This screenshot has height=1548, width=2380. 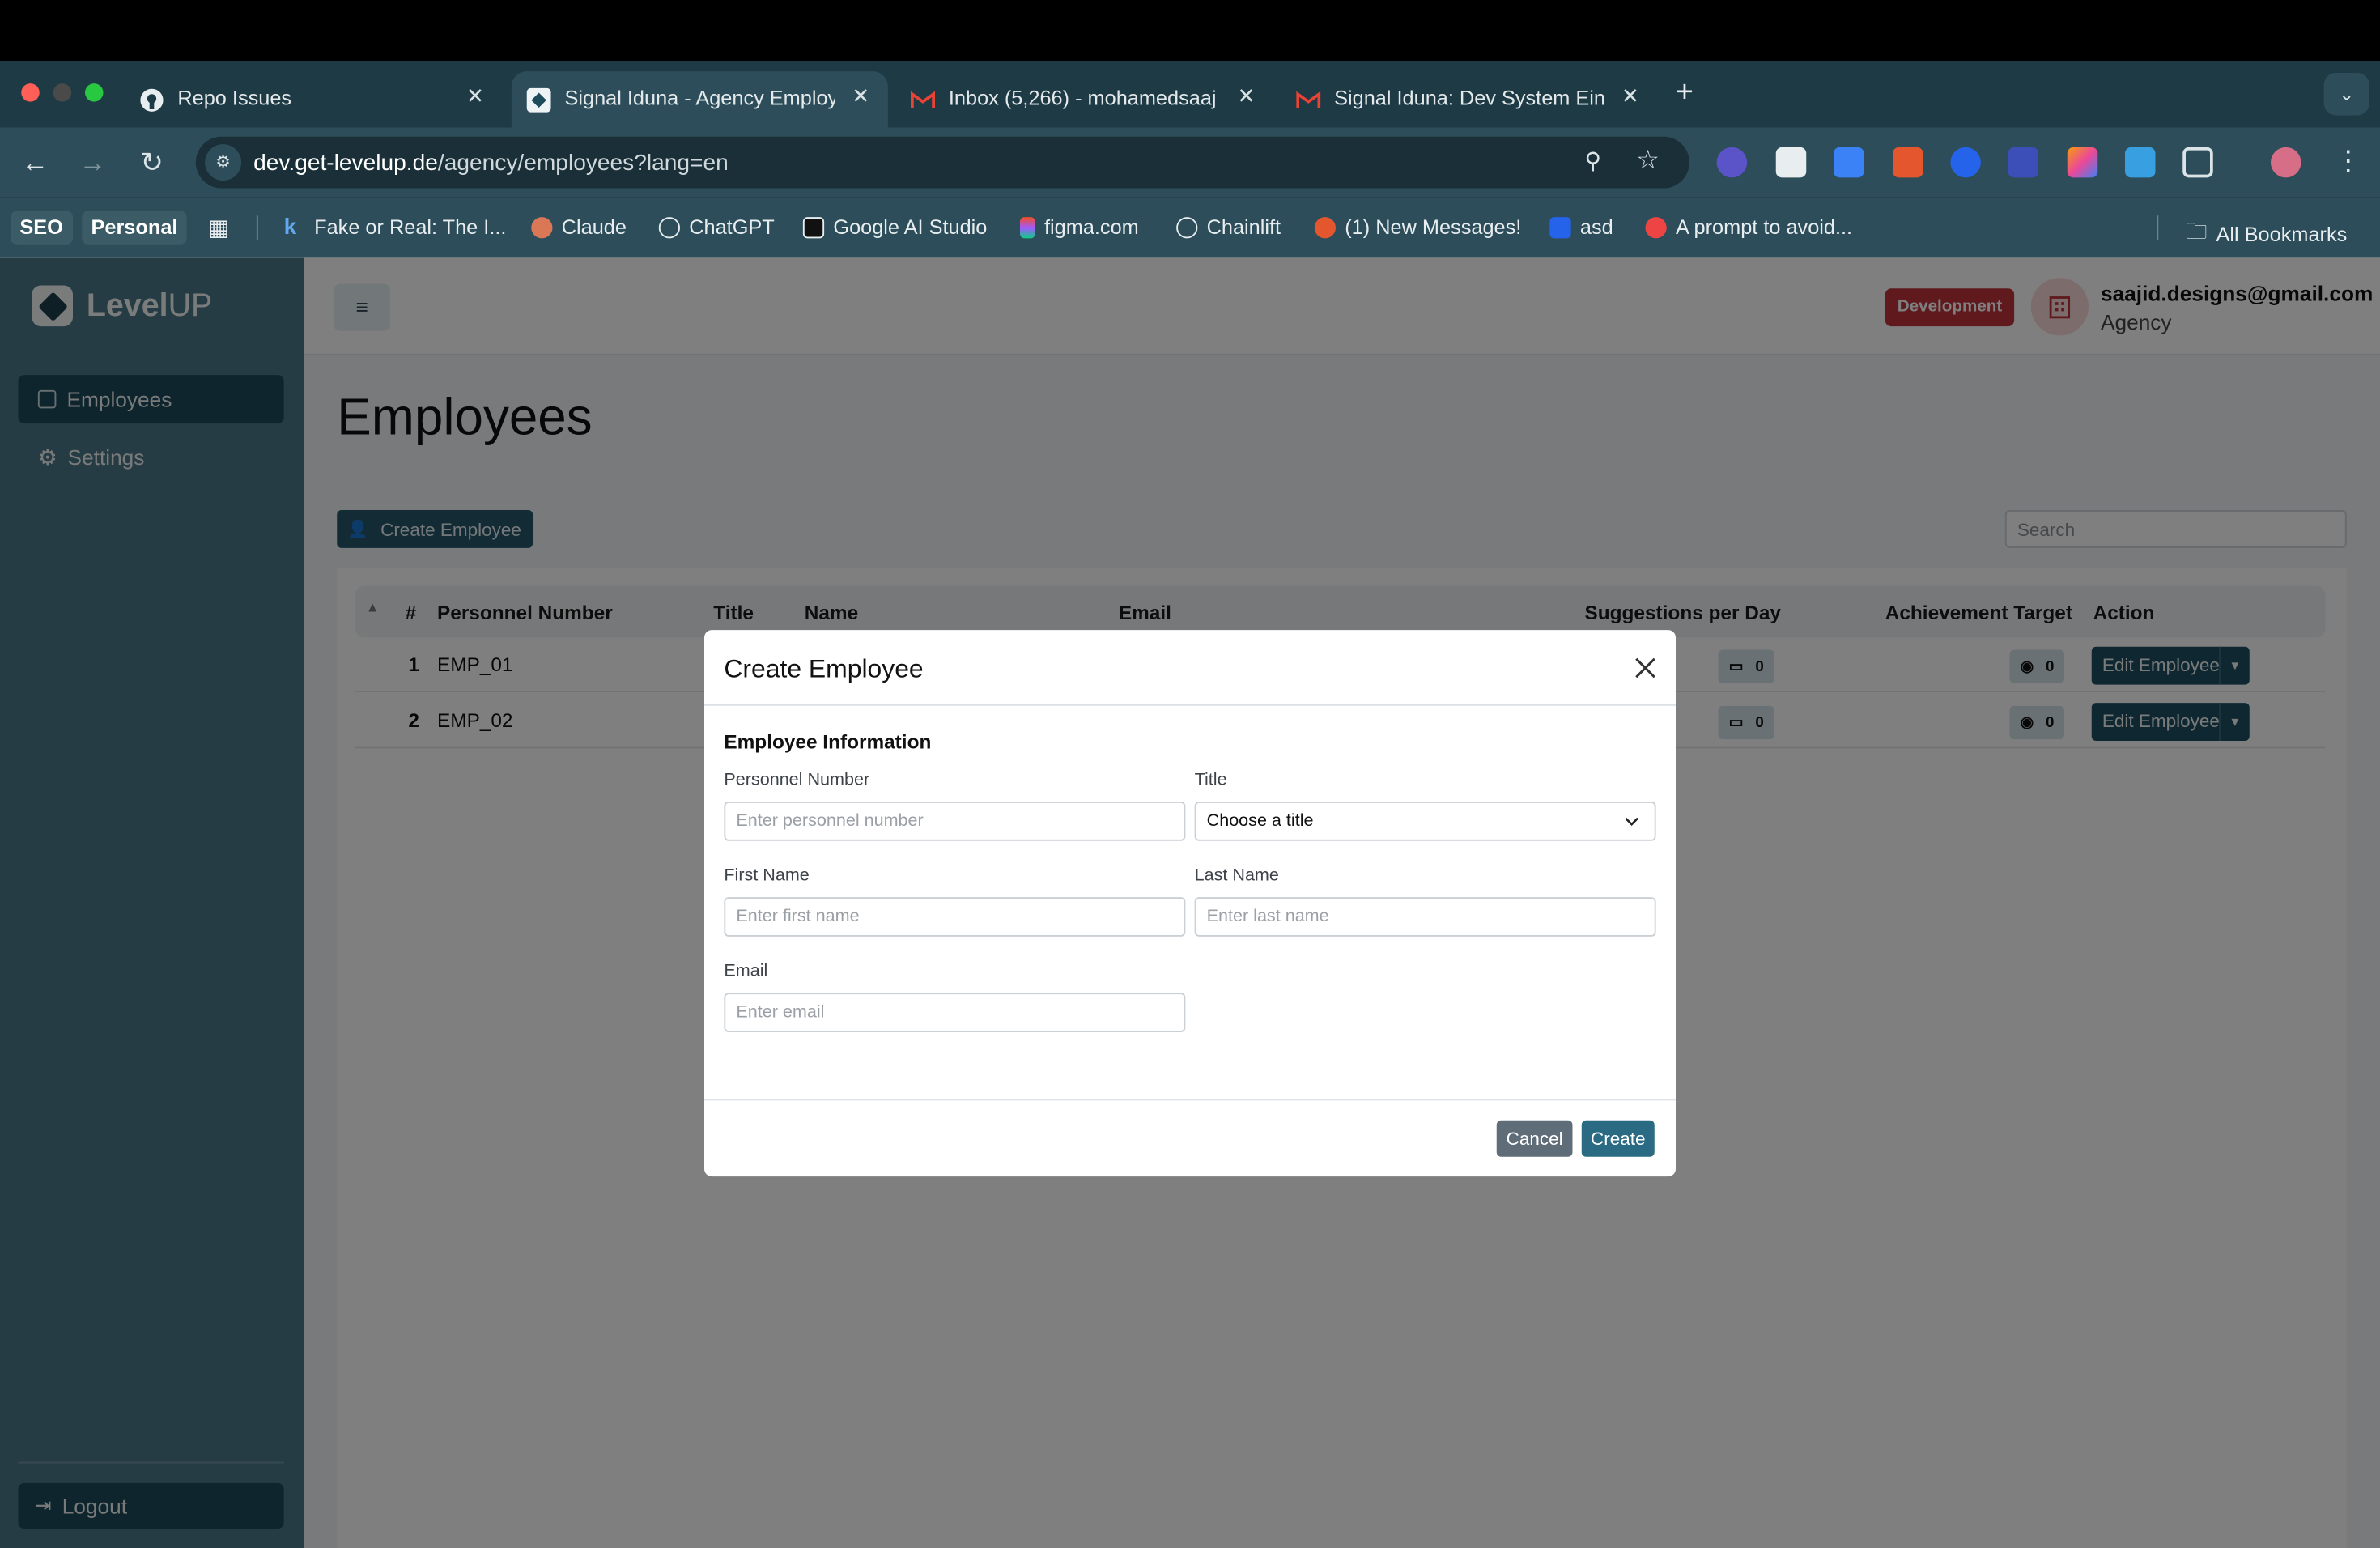 I want to click on bookmark-figma: figma.com, so click(x=1079, y=226).